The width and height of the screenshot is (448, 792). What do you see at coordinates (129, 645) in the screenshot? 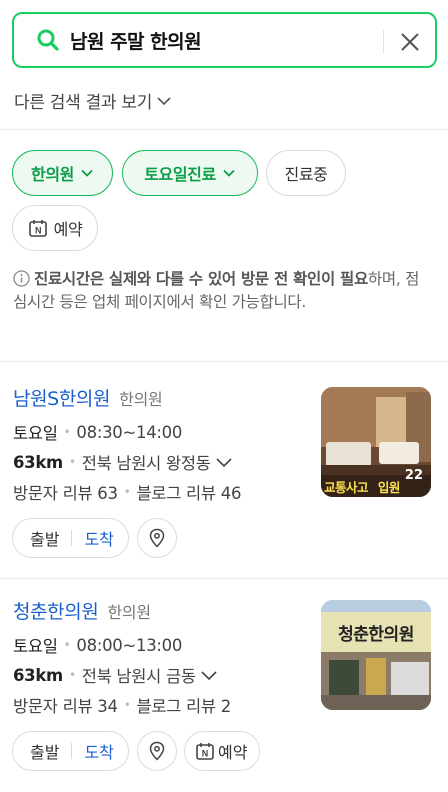
I see `open-hours: 08:00~13:00` at bounding box center [129, 645].